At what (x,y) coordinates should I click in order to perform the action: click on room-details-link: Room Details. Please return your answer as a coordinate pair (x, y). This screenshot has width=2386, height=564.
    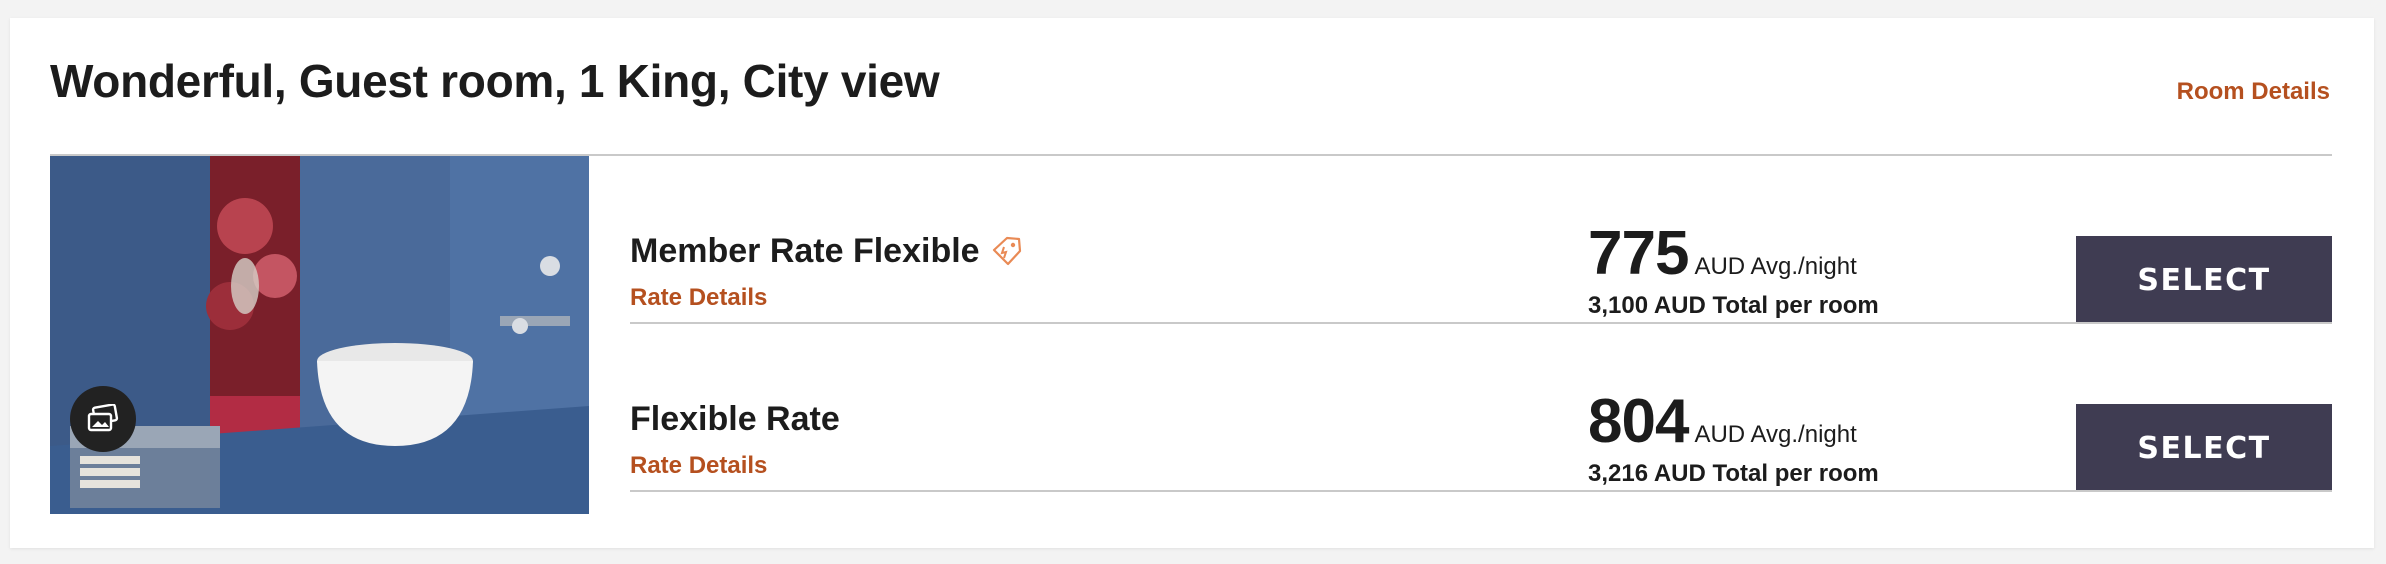
    Looking at the image, I should click on (2253, 92).